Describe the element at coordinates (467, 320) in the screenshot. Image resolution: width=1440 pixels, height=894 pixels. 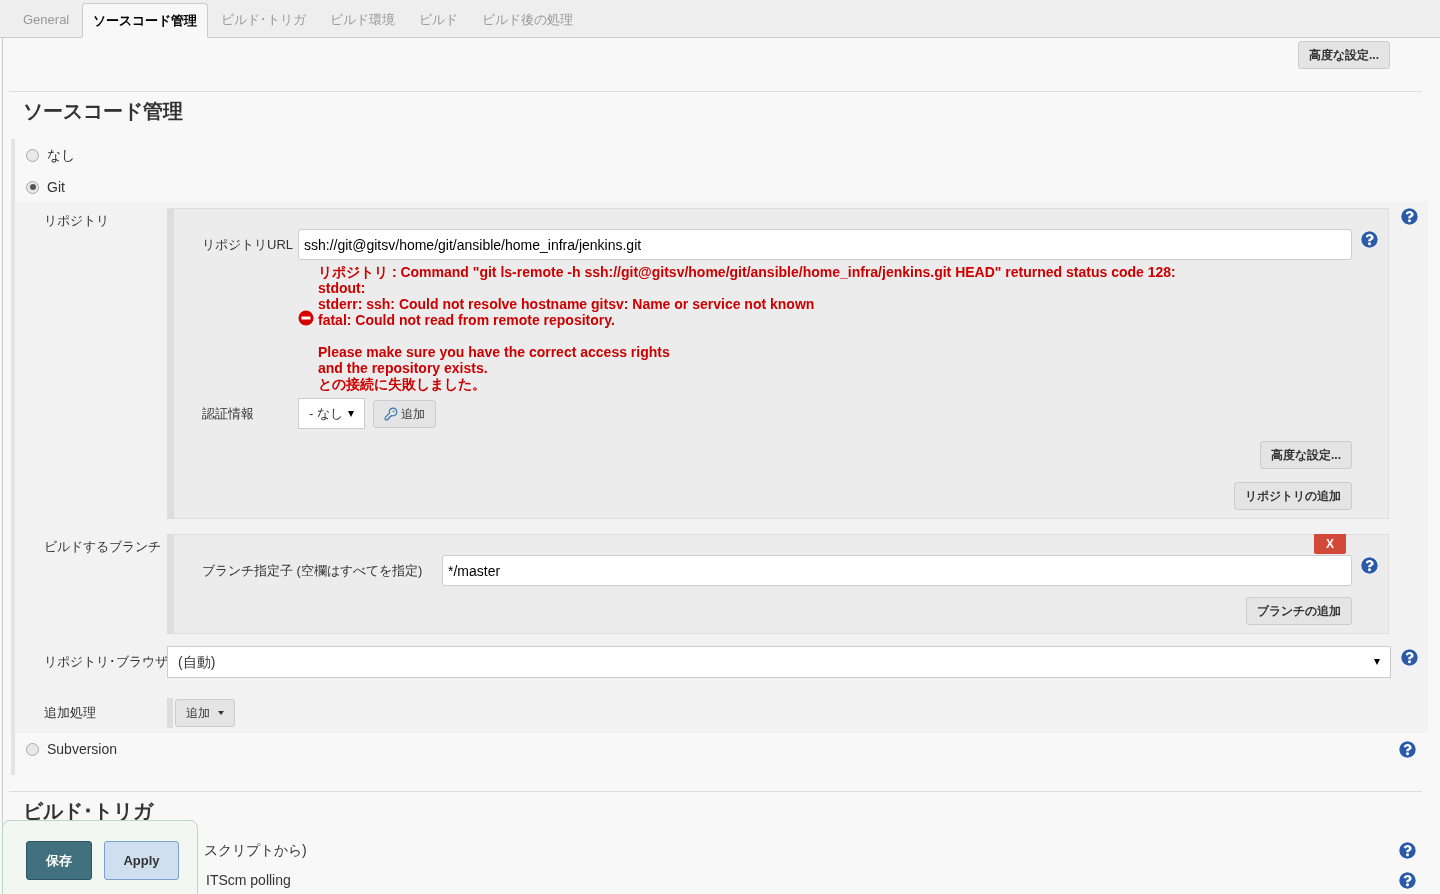
I see `error-message: fatal: Could not read from remote repository.` at that location.